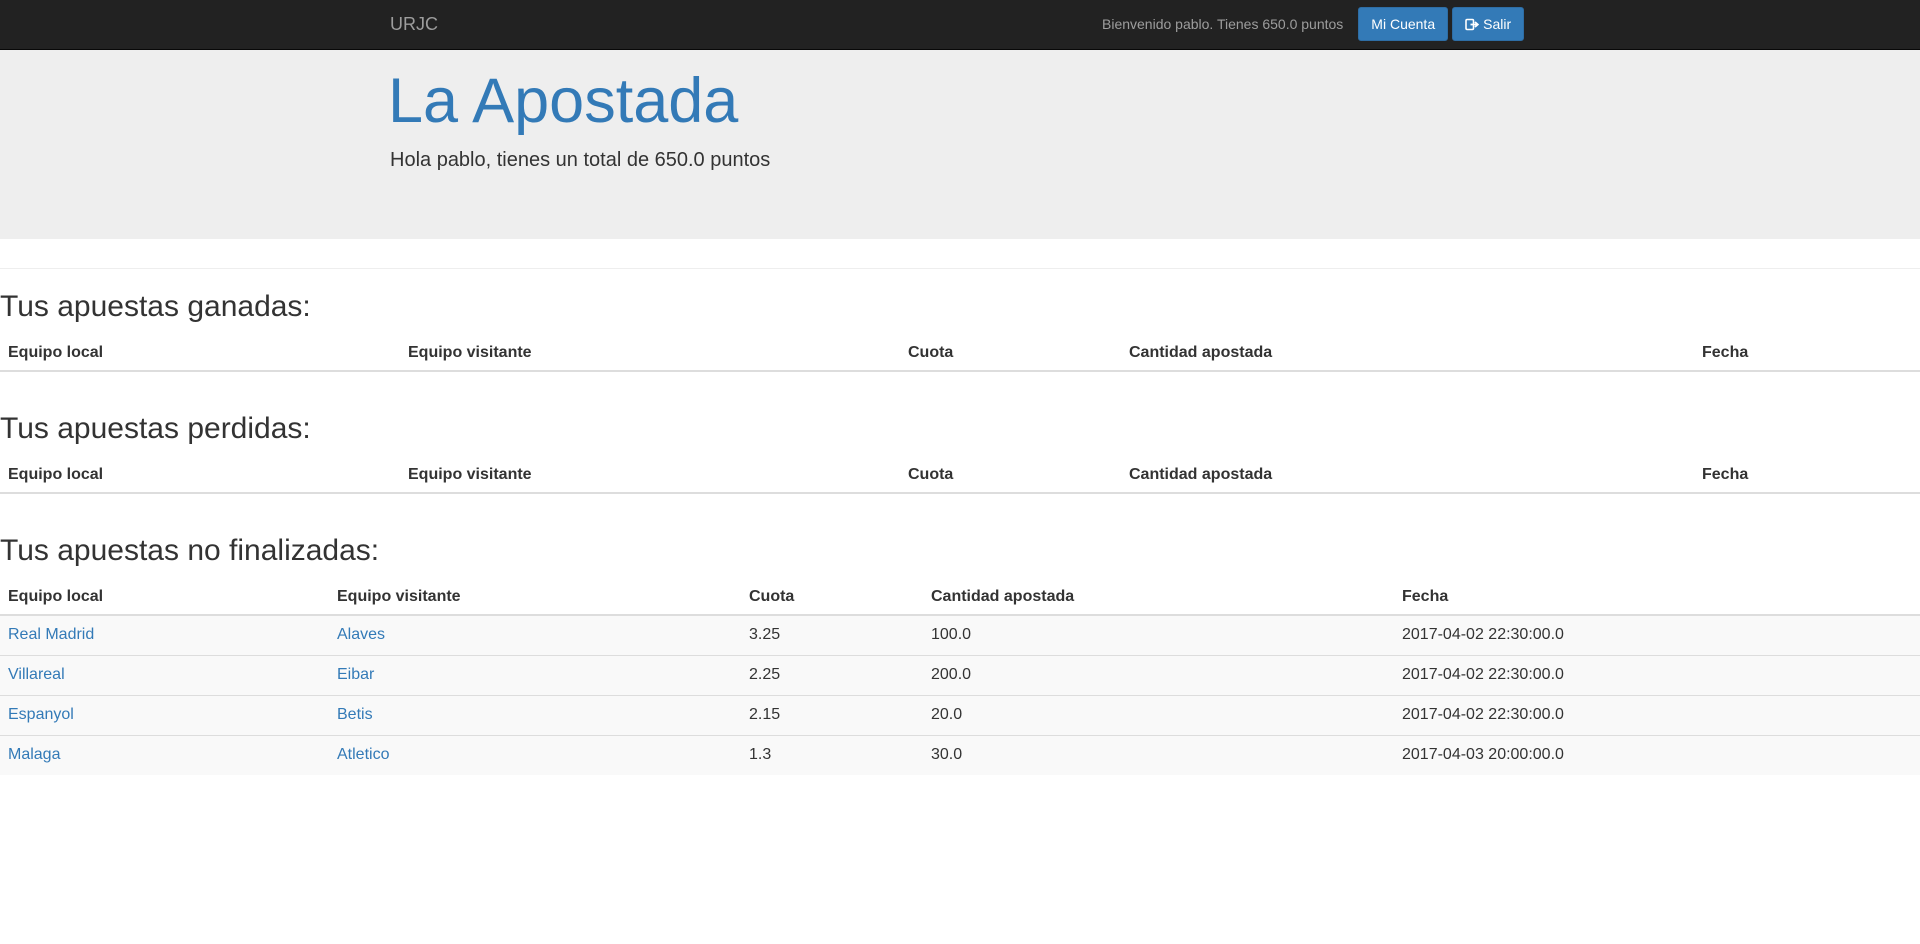  Describe the element at coordinates (1472, 24) in the screenshot. I see `sign-out-icon` at that location.